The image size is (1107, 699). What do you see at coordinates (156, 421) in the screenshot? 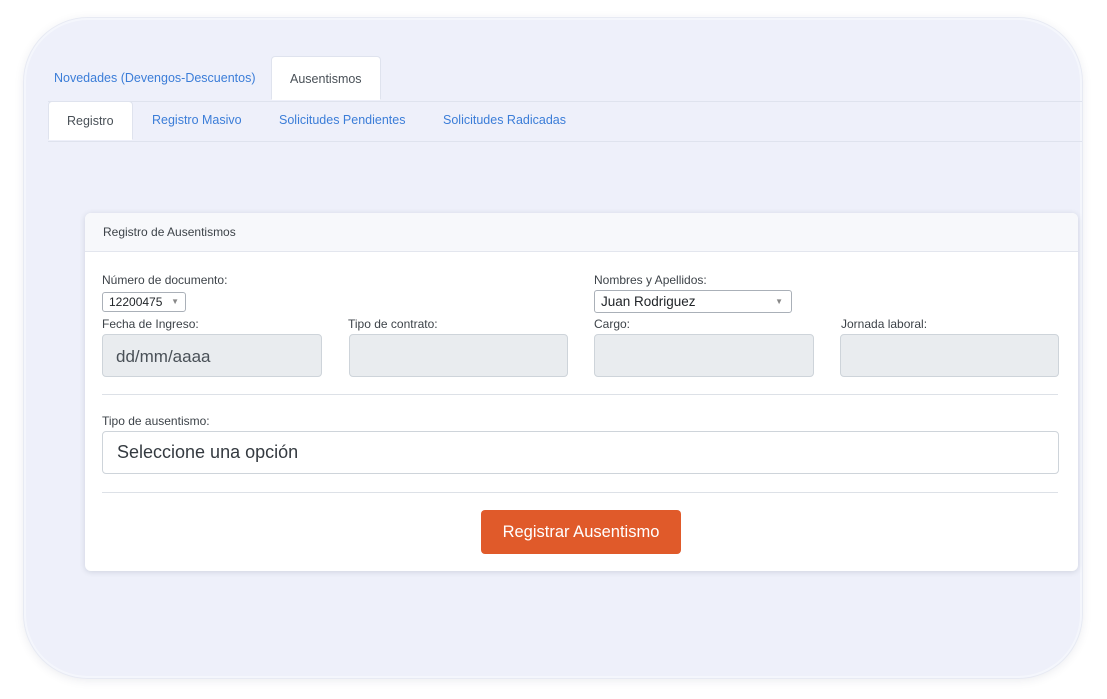
I see `tipo-ausentismo-label: Tipo de ausentismo:` at bounding box center [156, 421].